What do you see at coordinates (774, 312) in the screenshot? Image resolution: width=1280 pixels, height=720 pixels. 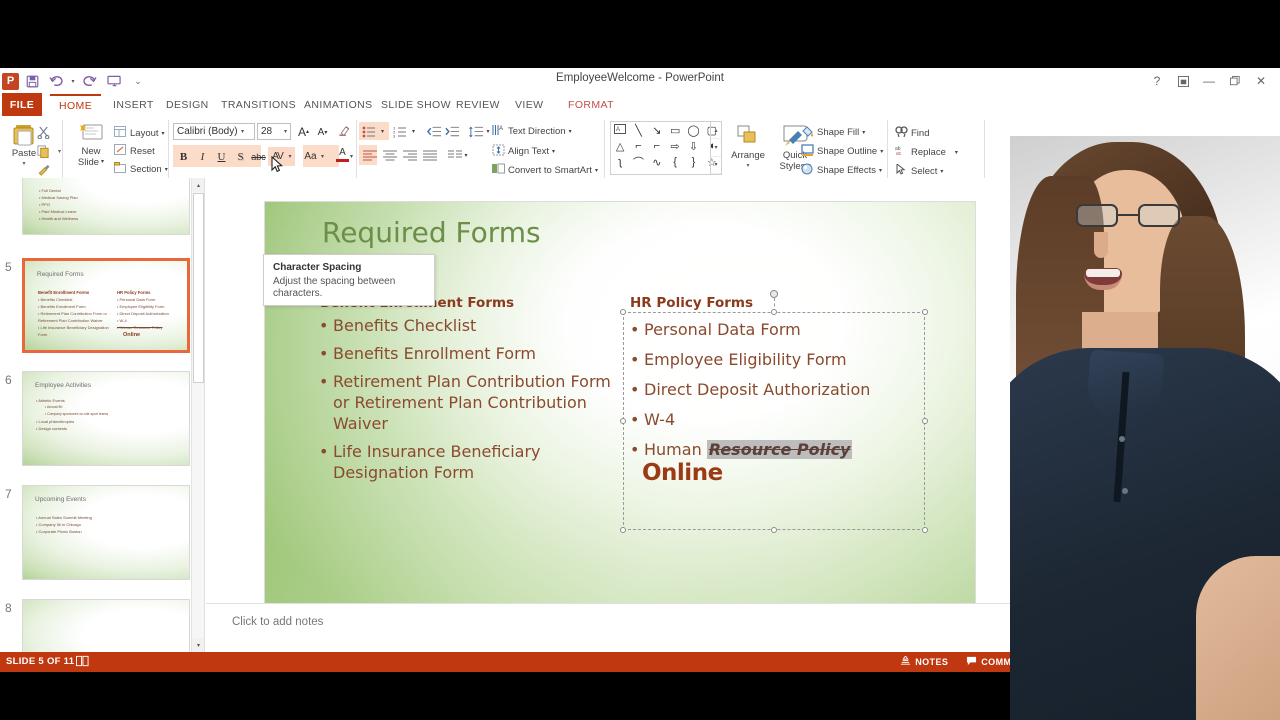 I see `selection-handle-tc` at bounding box center [774, 312].